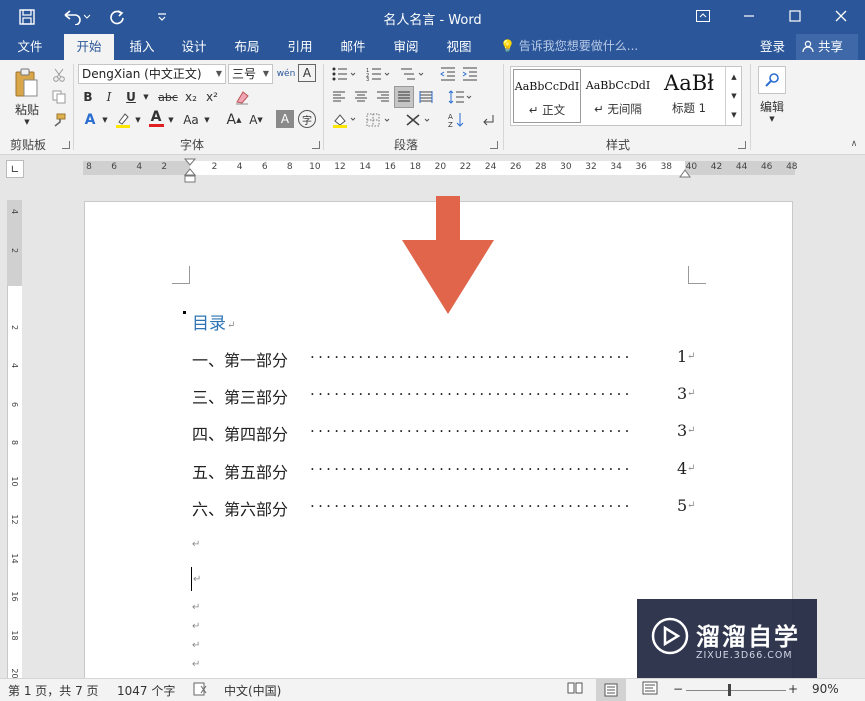 The width and height of the screenshot is (865, 701). Describe the element at coordinates (575, 689) in the screenshot. I see `read-mode-icon` at that location.